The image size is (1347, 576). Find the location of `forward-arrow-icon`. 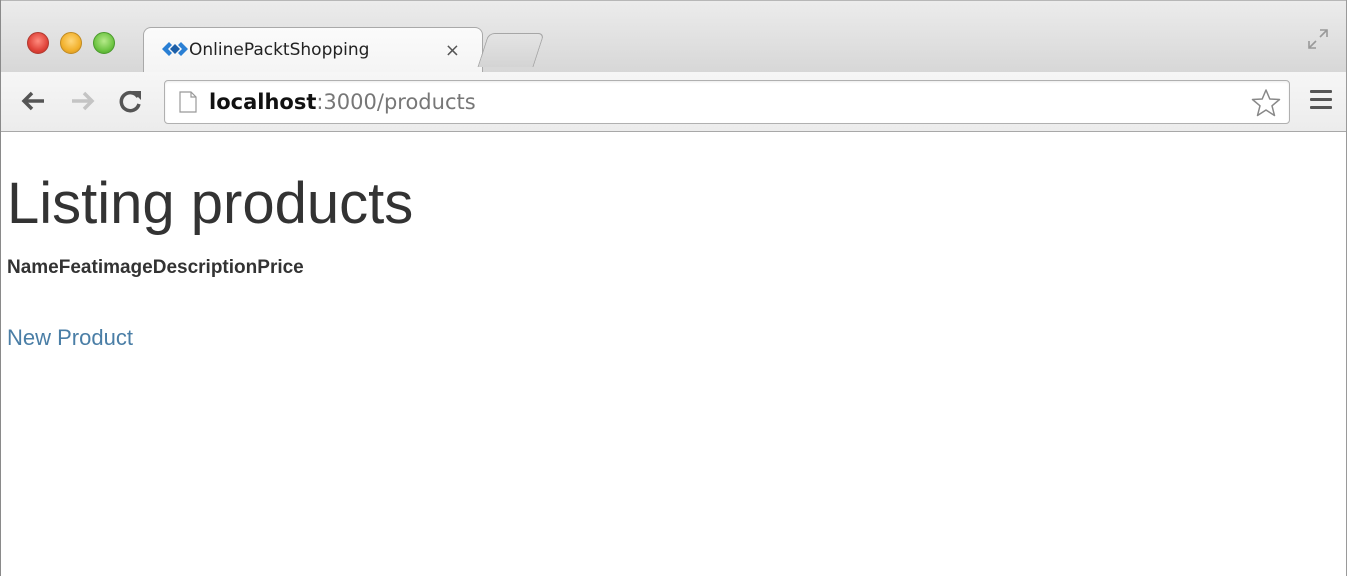

forward-arrow-icon is located at coordinates (82, 101).